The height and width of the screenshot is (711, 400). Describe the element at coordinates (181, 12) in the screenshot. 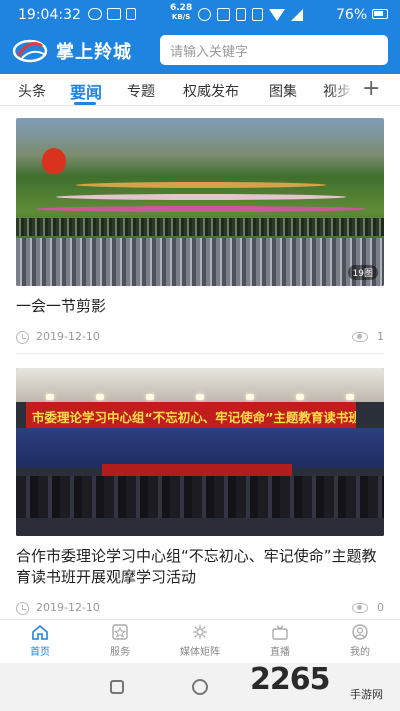

I see `net-speed: 6.28 KB/S` at that location.